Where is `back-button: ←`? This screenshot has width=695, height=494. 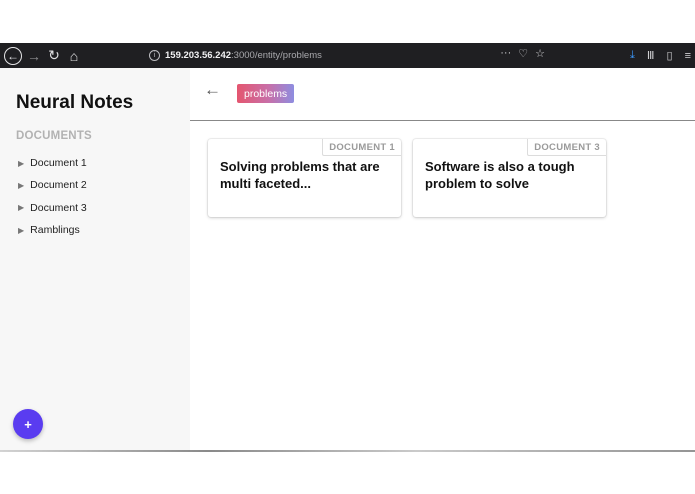
back-button: ← is located at coordinates (13, 55).